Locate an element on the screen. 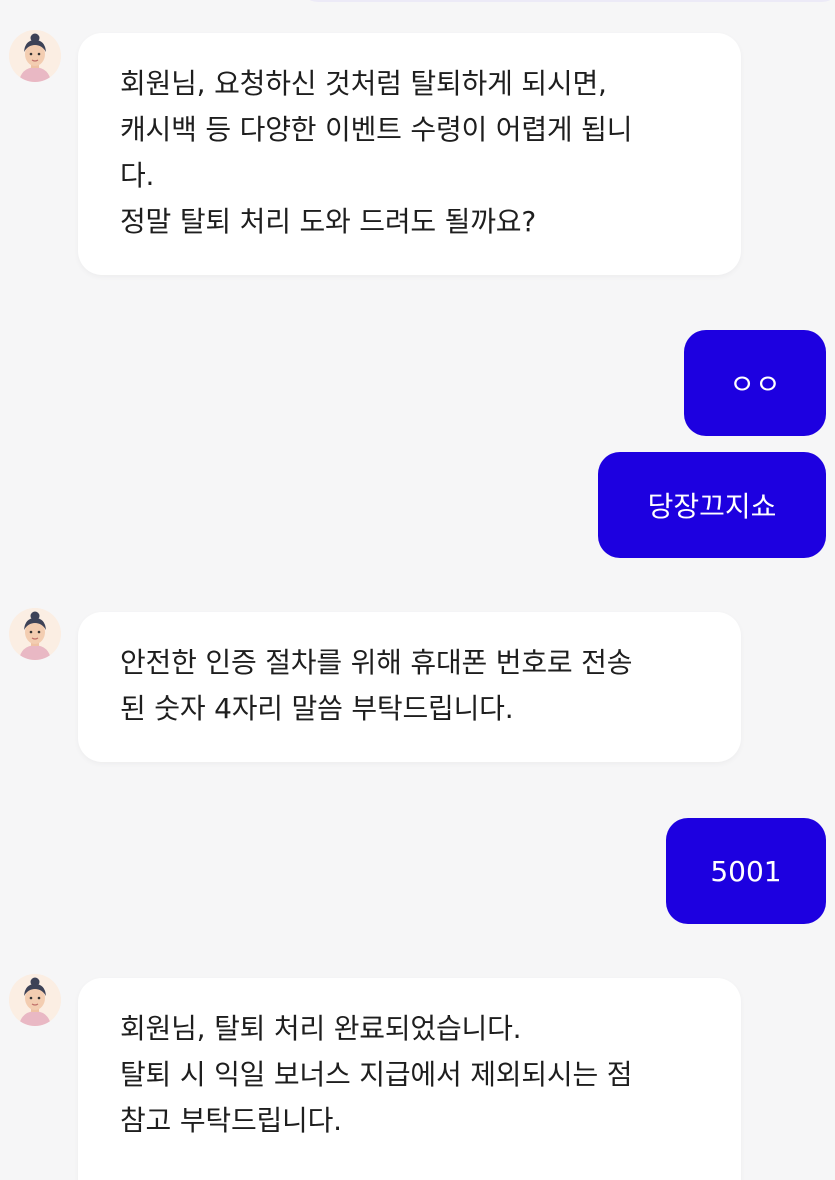  previous-message-edge is located at coordinates (567, 1).